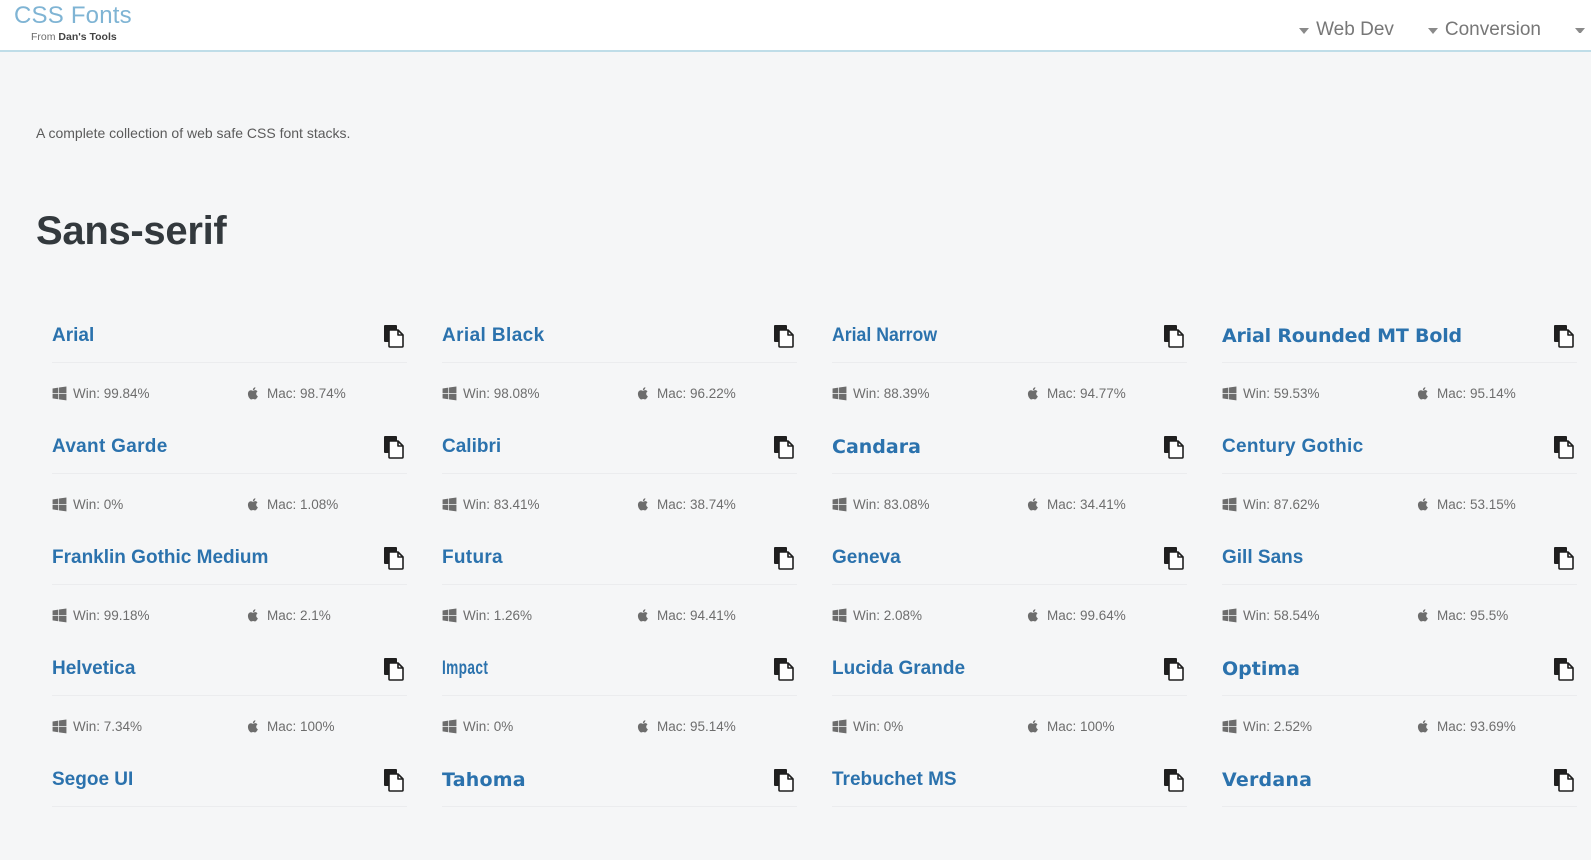  I want to click on font-name-link: Arial, so click(73, 336).